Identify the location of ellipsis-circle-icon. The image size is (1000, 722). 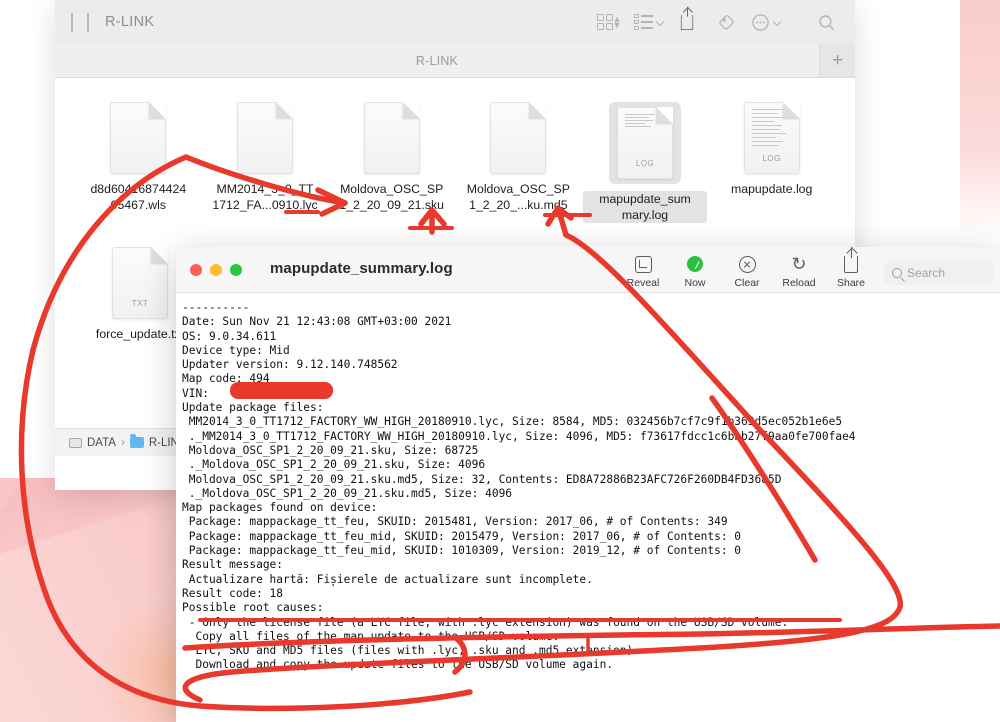
(760, 22).